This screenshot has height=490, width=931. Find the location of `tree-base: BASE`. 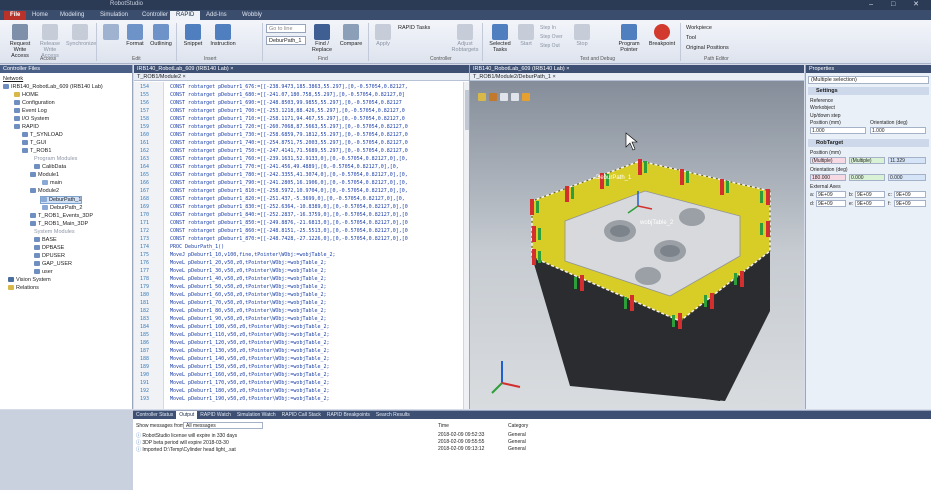

tree-base: BASE is located at coordinates (45, 240).